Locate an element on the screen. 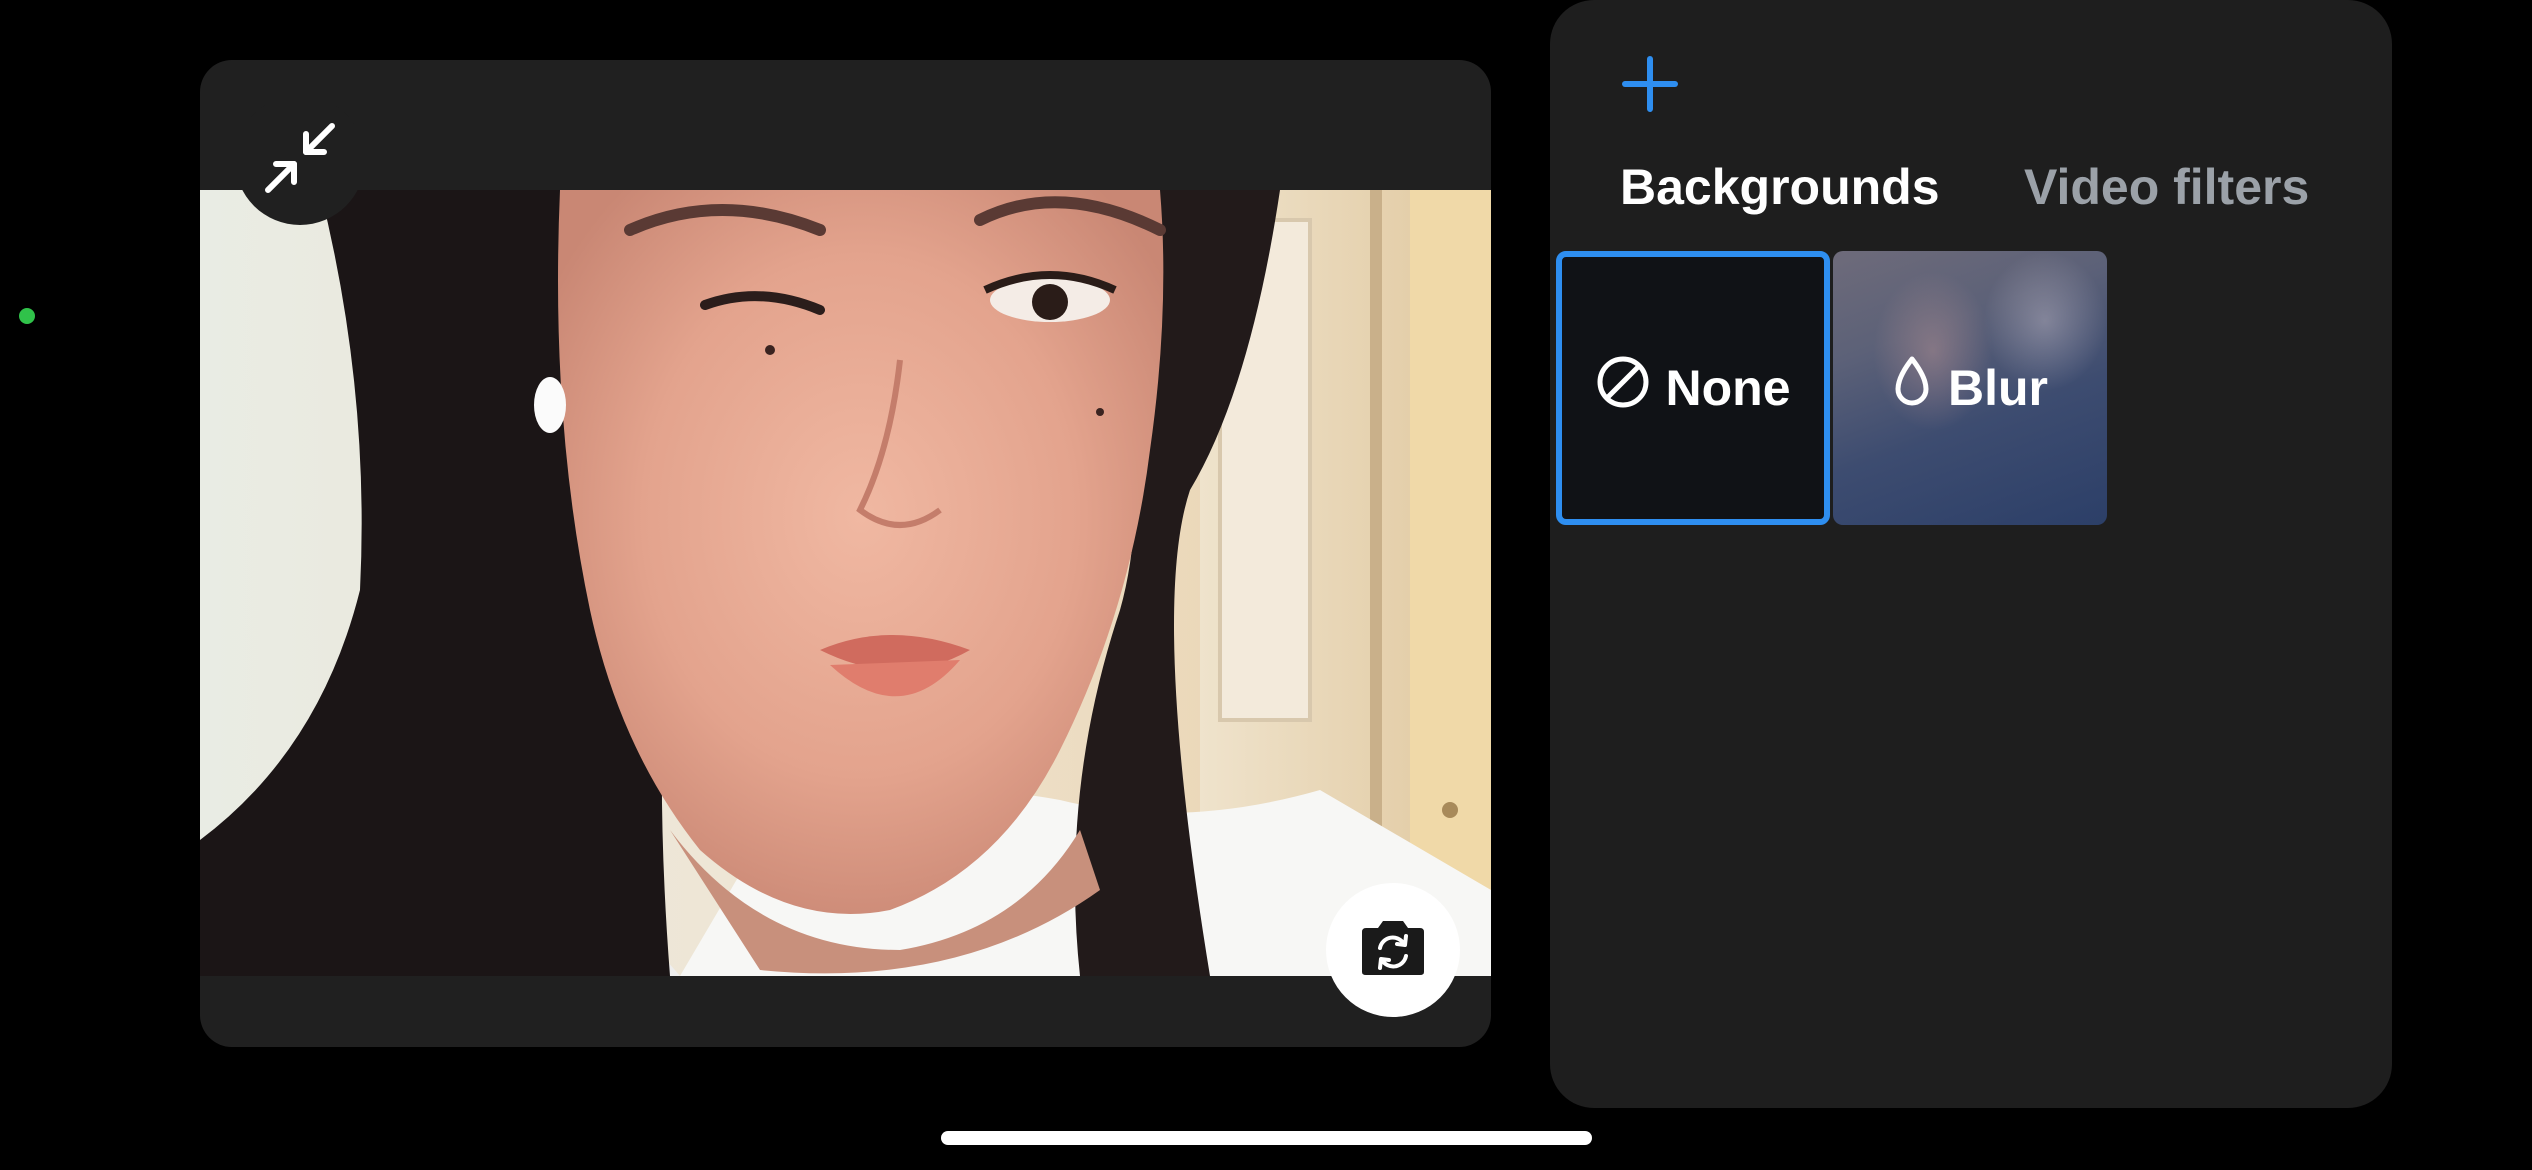 The image size is (2532, 1170). background-option-none-label: None is located at coordinates (1728, 388).